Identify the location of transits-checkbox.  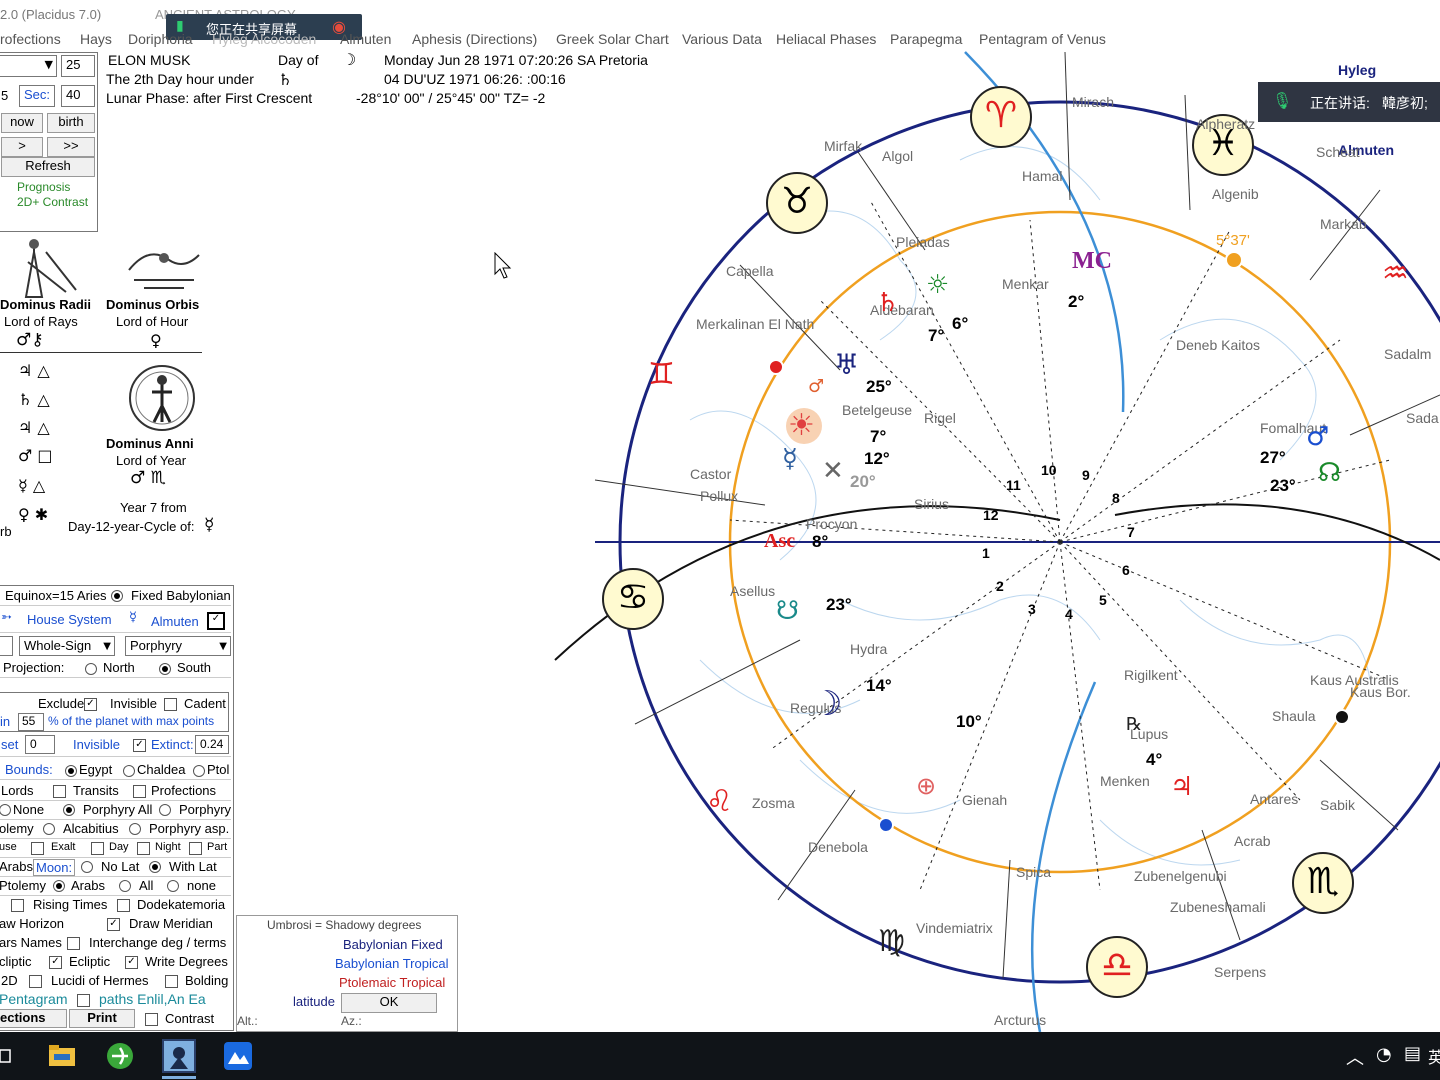
(59, 791).